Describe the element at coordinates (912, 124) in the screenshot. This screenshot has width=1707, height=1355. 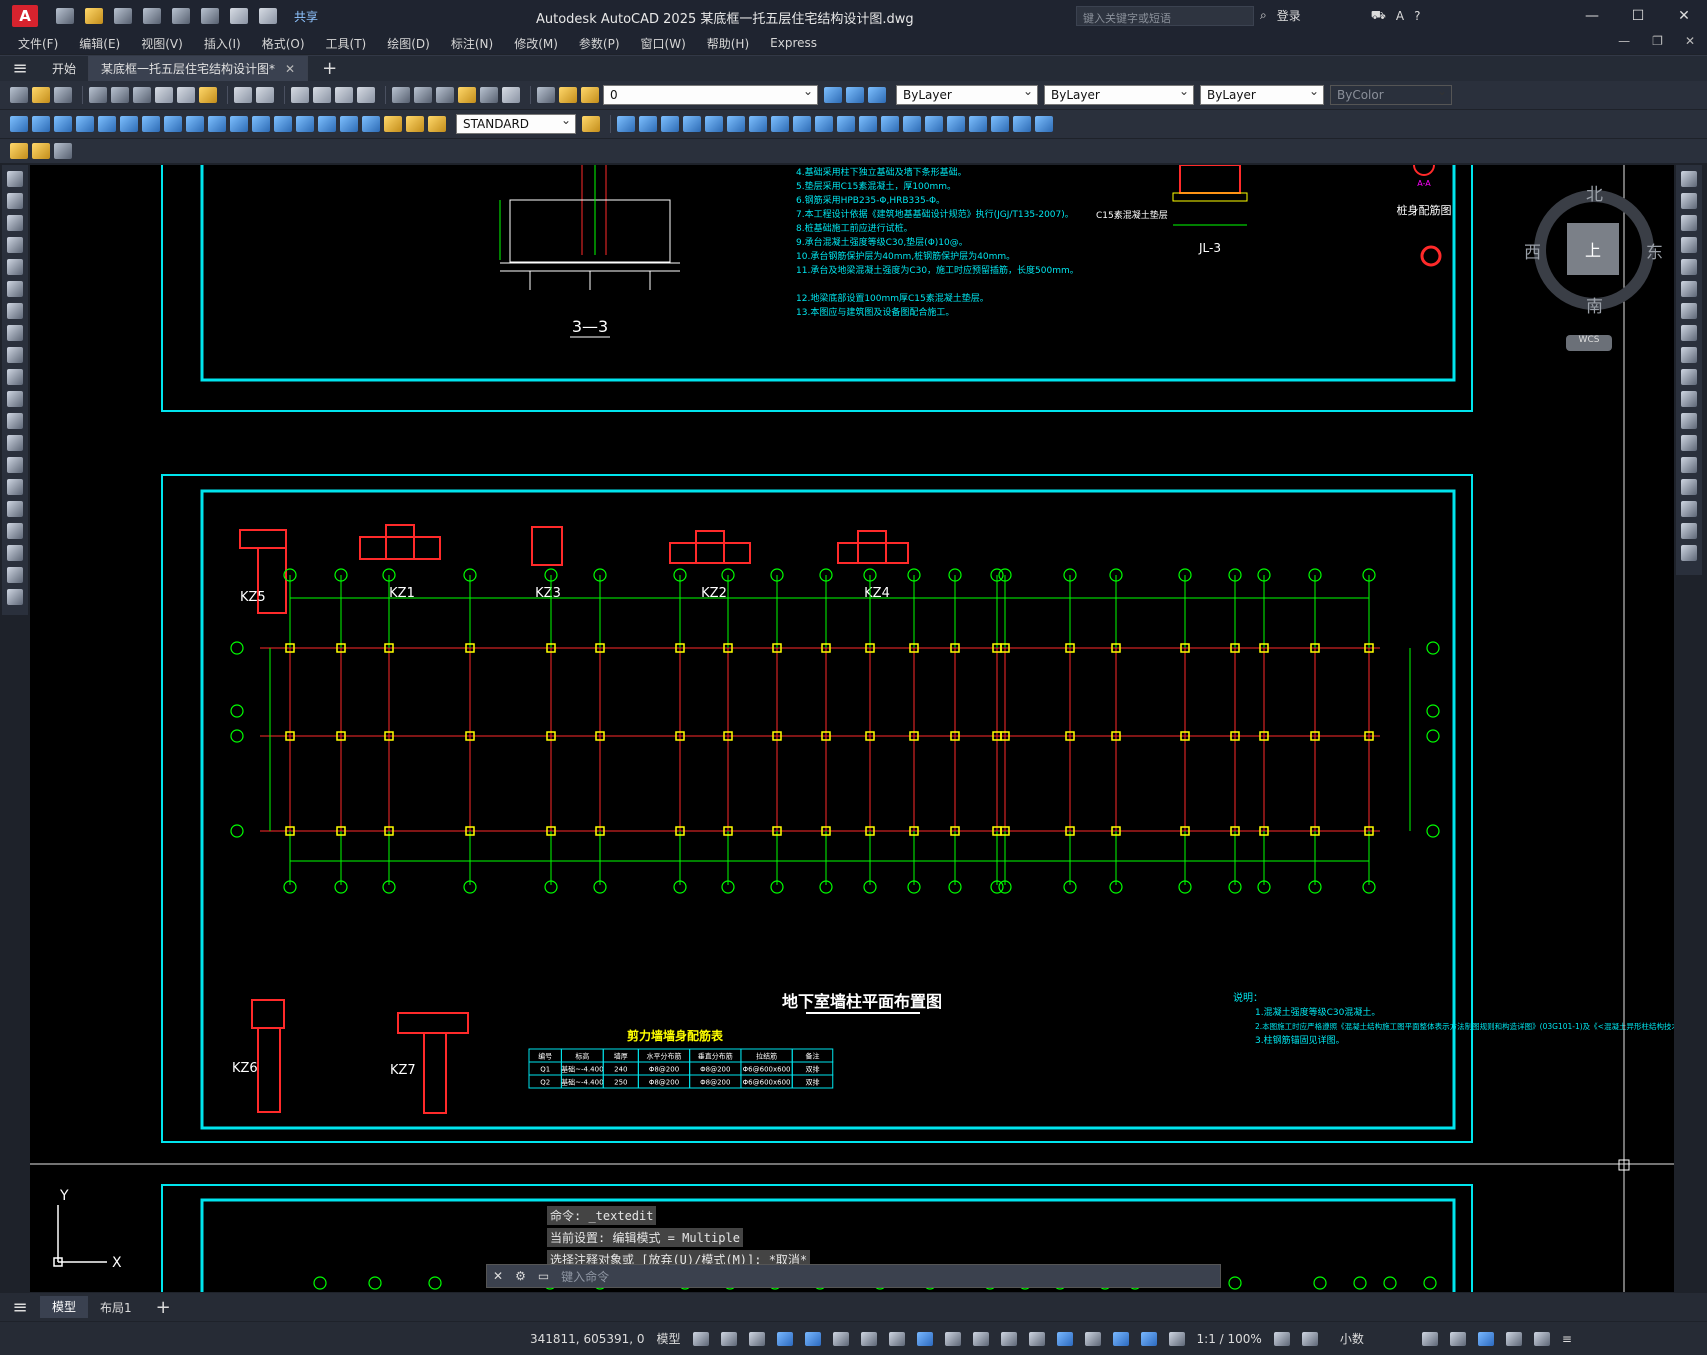
I see `3d-move-icon` at that location.